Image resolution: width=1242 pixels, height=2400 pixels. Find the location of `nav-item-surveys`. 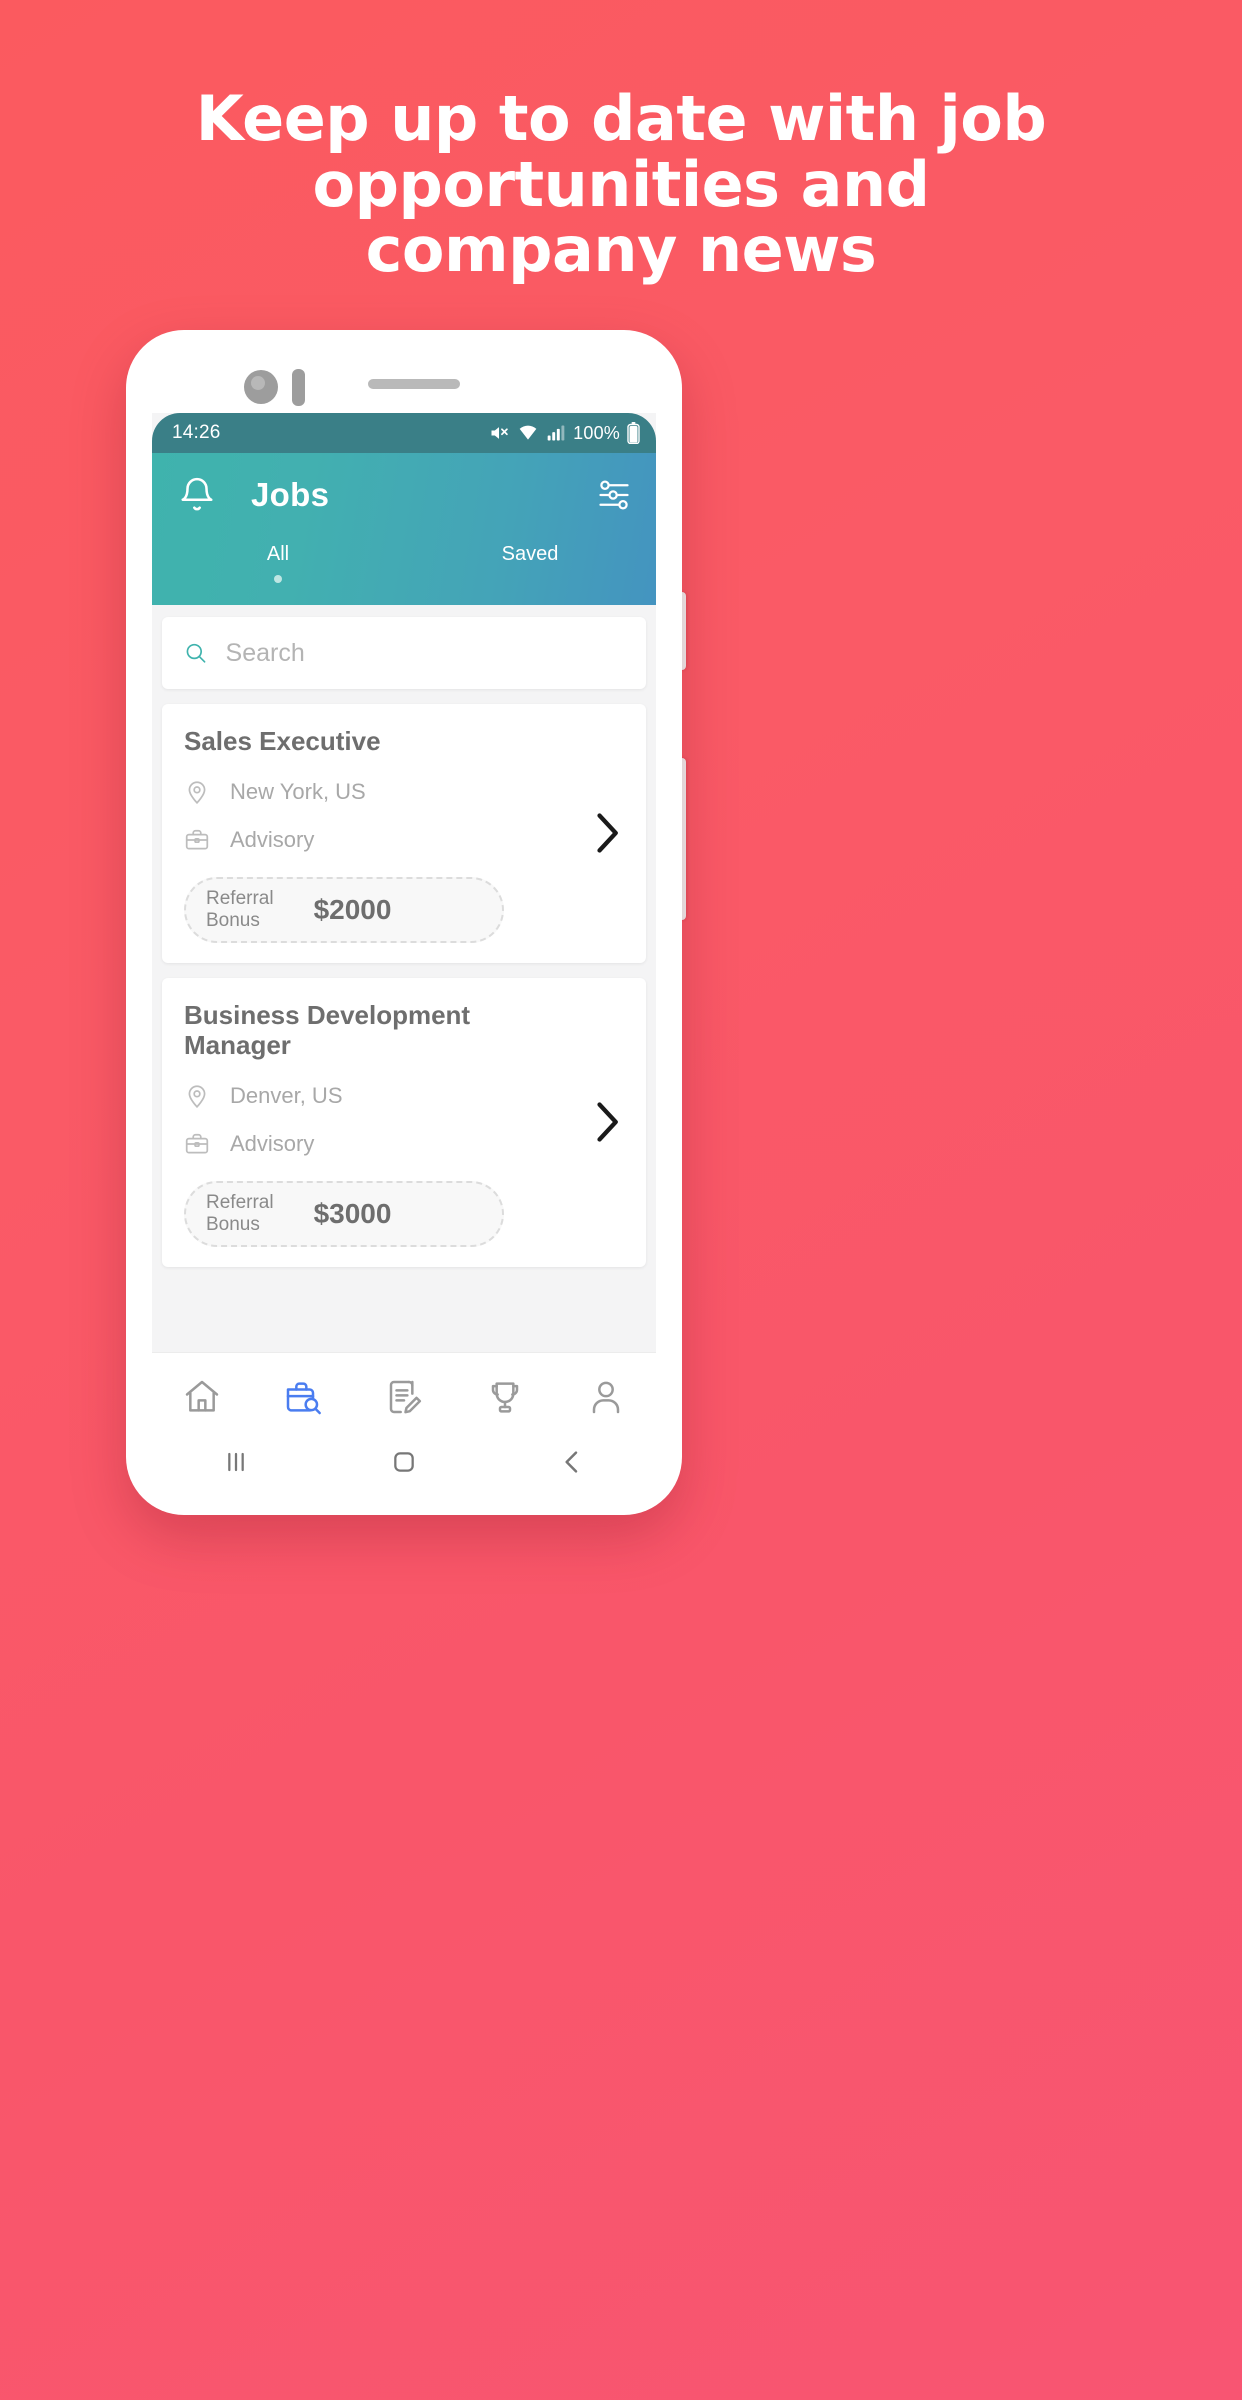

nav-item-surveys is located at coordinates (404, 1397).